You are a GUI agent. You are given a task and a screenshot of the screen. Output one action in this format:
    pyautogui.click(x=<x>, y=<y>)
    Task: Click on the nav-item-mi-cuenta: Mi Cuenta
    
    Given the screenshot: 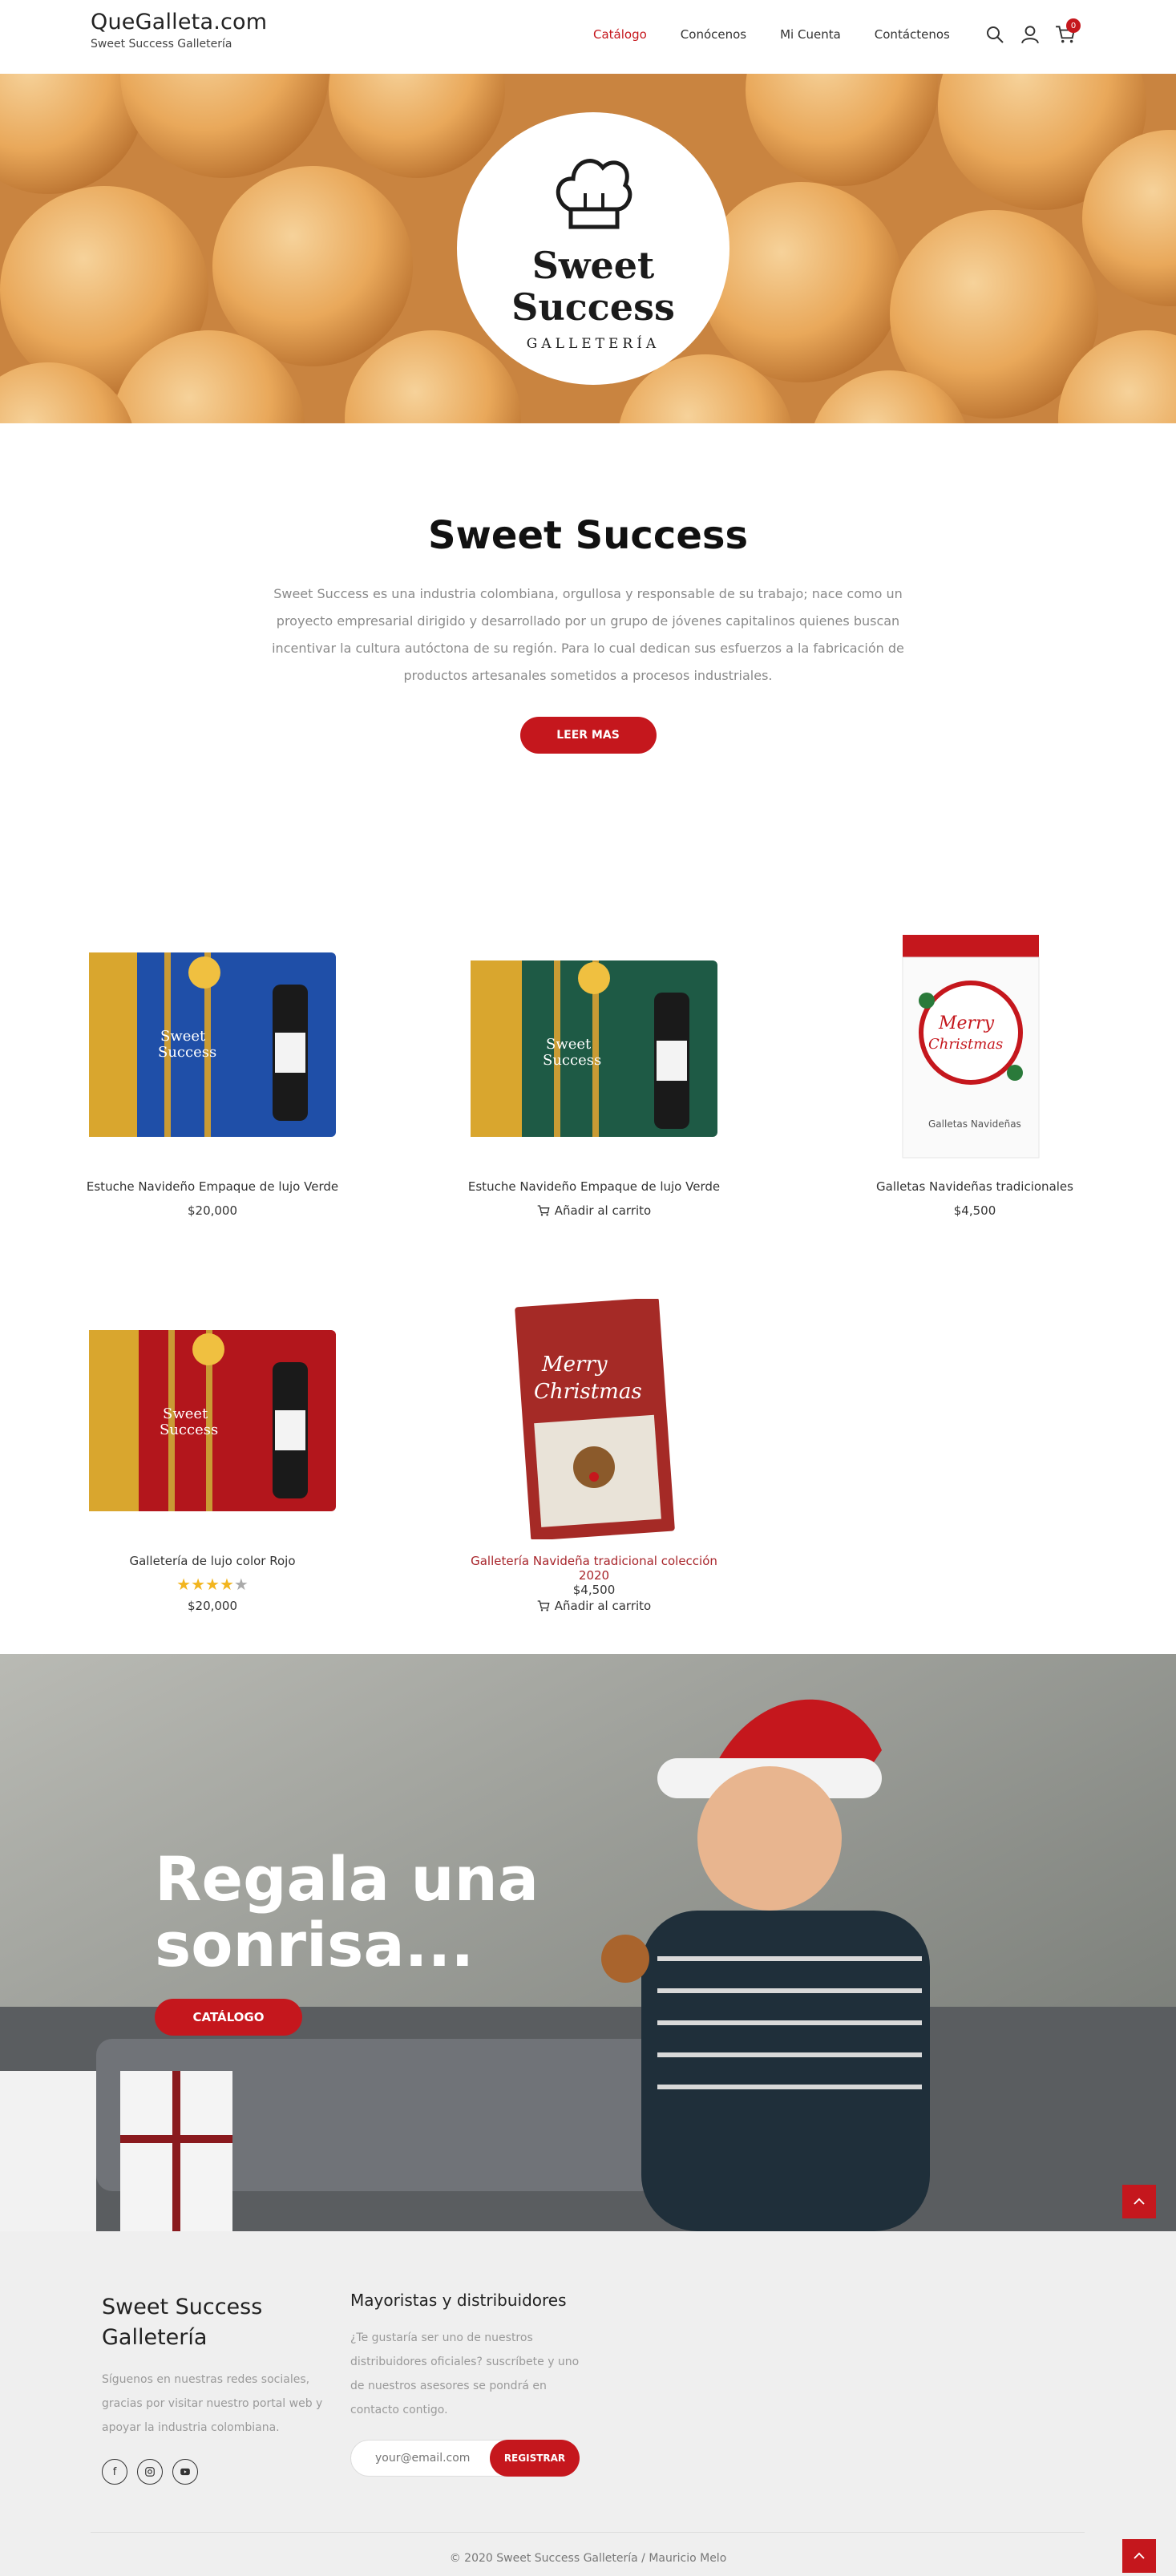 What is the action you would take?
    pyautogui.click(x=810, y=34)
    